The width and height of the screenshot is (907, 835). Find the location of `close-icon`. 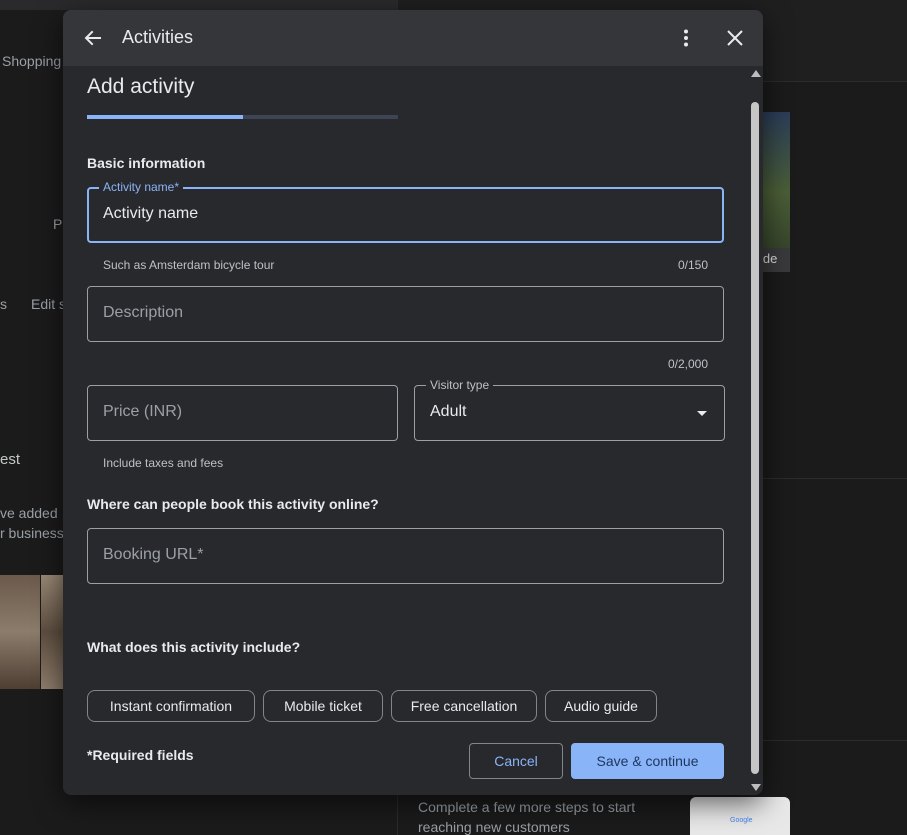

close-icon is located at coordinates (735, 38).